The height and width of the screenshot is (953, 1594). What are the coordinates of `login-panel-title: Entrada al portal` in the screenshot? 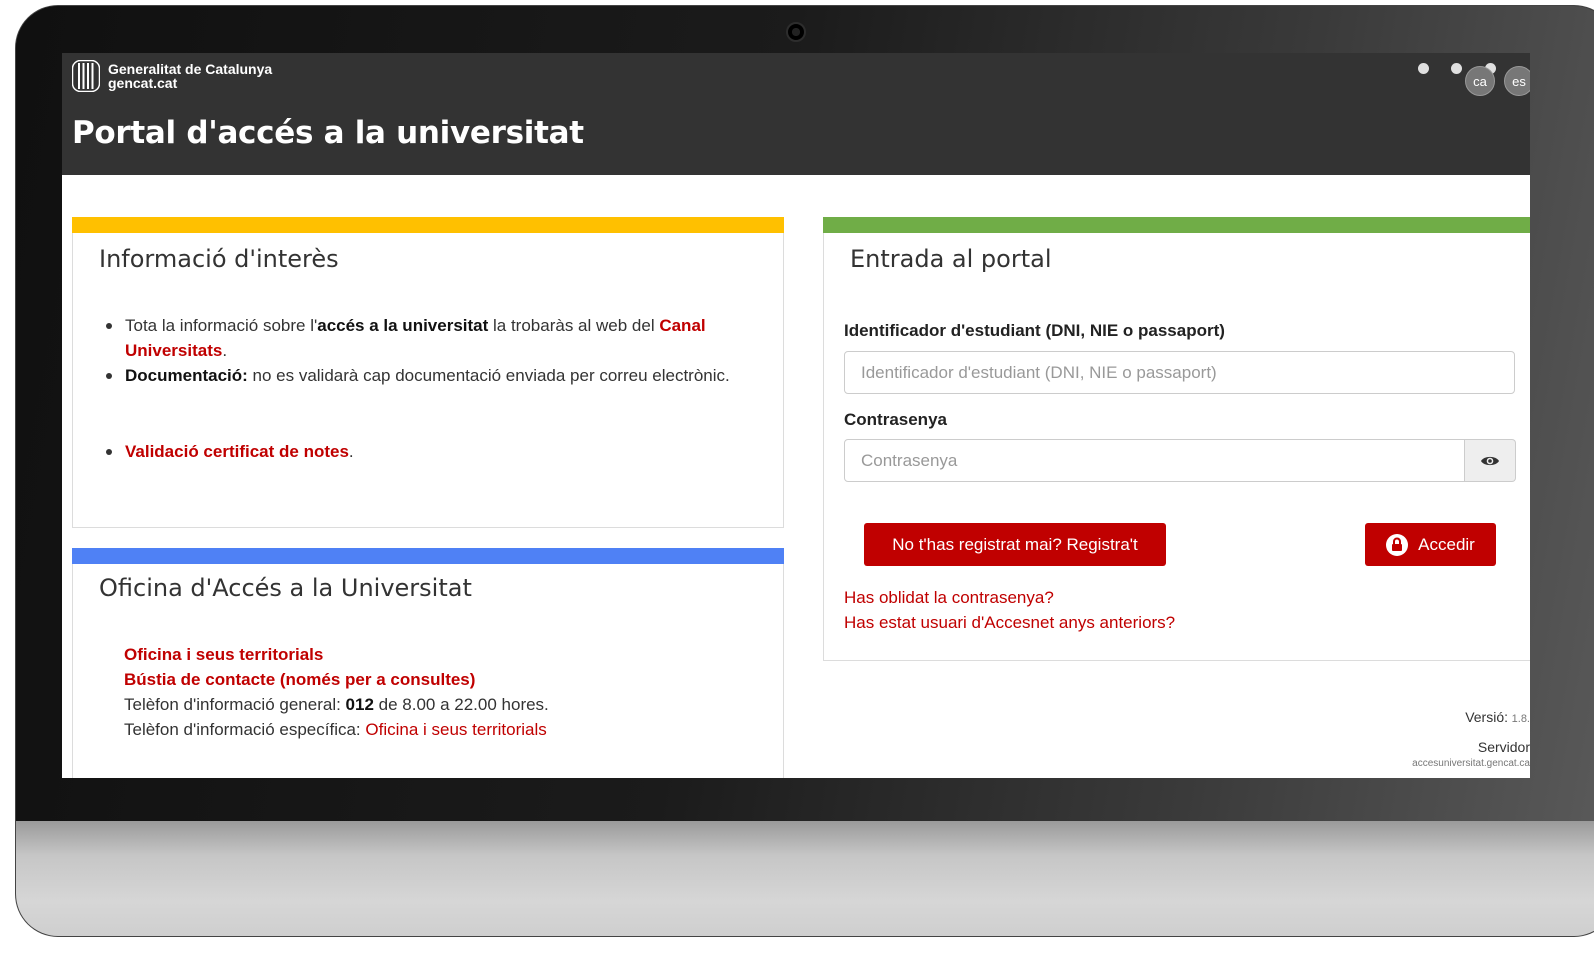 It's located at (951, 259).